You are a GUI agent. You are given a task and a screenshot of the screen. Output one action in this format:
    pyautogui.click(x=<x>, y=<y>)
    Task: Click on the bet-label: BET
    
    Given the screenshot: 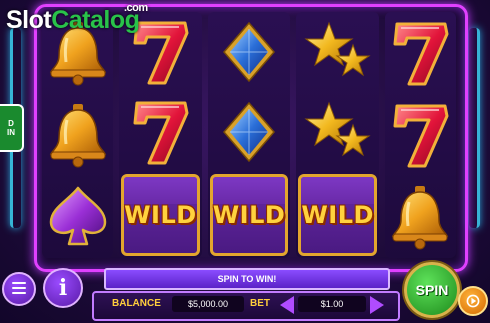 What is the action you would take?
    pyautogui.click(x=260, y=303)
    